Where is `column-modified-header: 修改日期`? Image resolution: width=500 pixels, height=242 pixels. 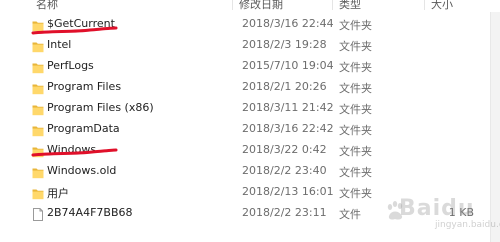 column-modified-header: 修改日期 is located at coordinates (261, 6).